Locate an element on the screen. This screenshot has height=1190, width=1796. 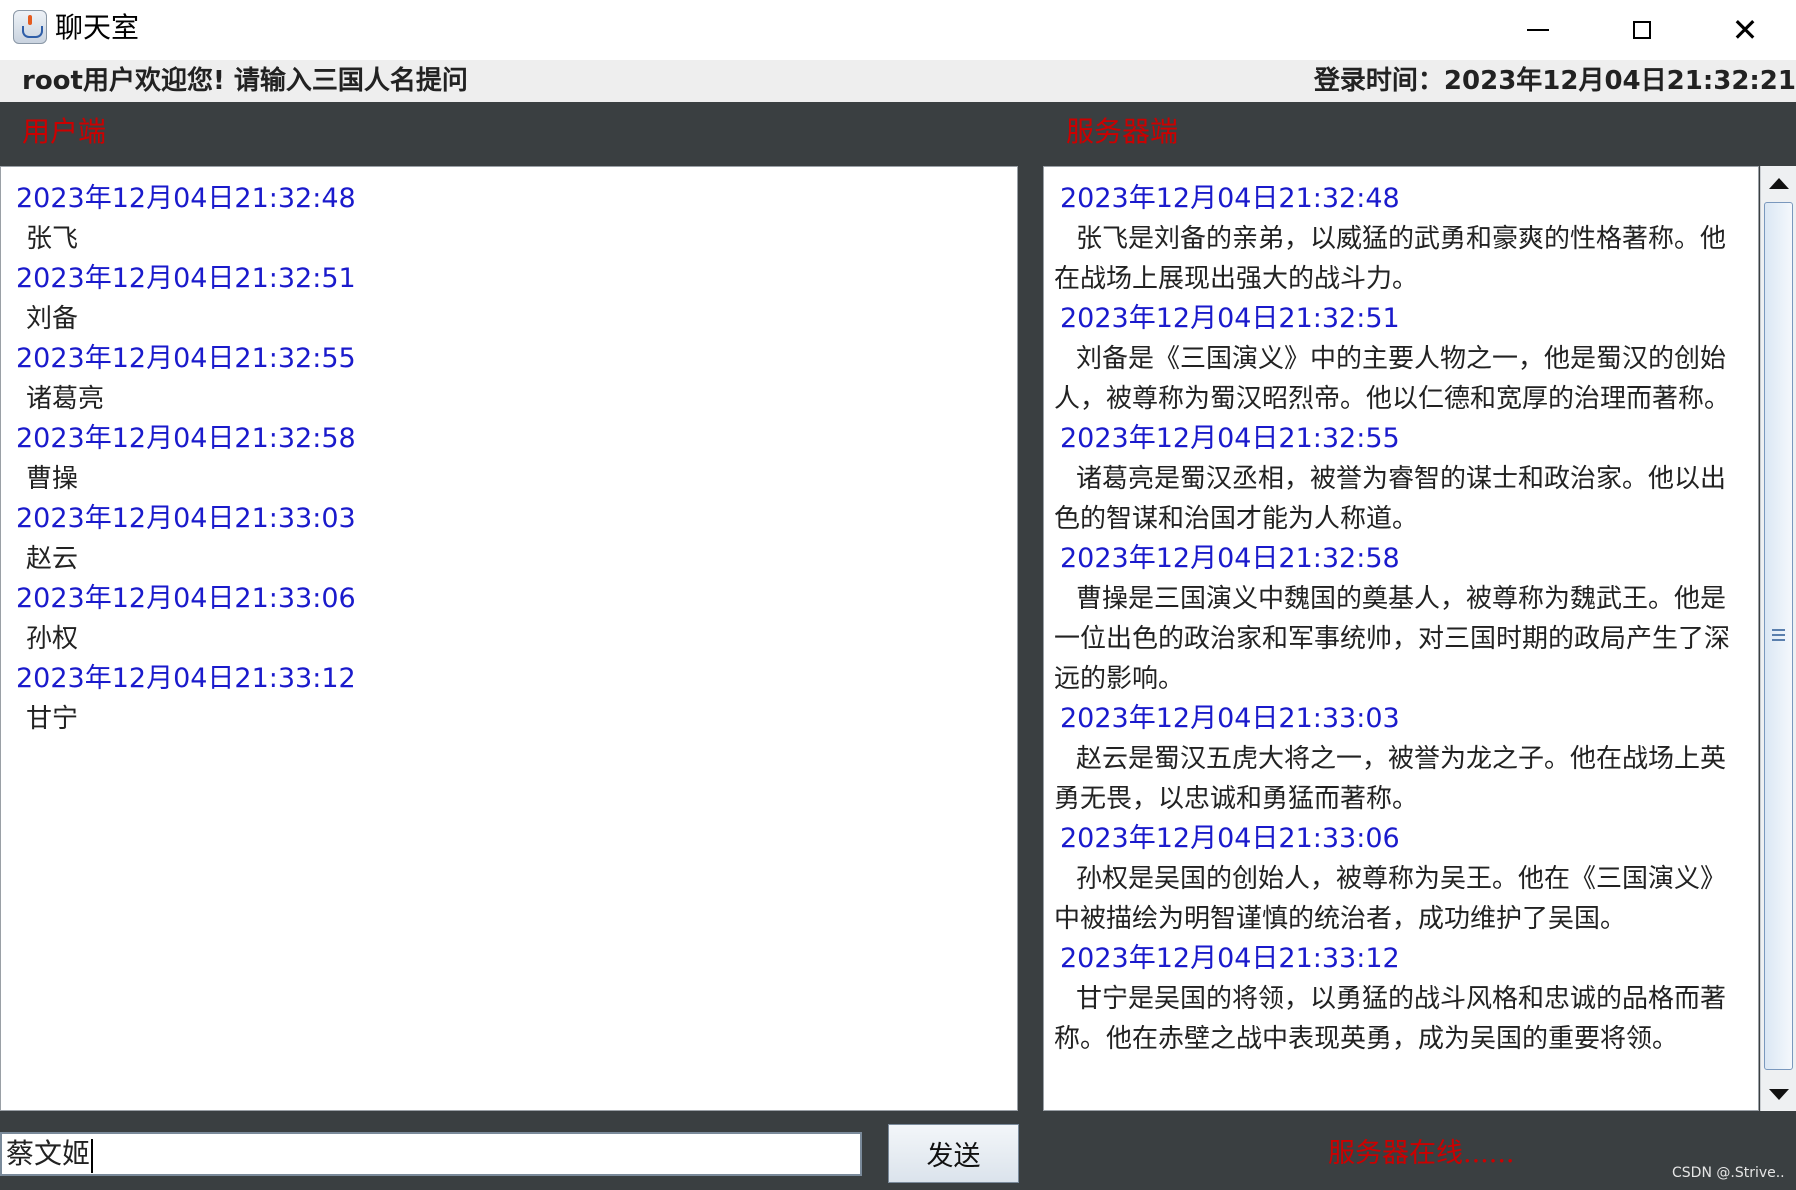
arrow-down-icon is located at coordinates (1778, 1094).